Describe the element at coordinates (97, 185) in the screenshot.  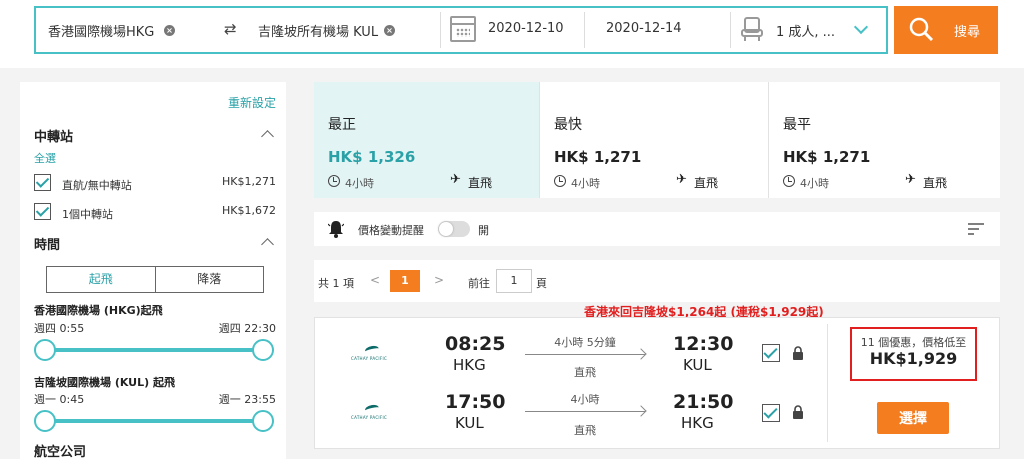
I see `checkbox-label: 直航/無中轉站` at that location.